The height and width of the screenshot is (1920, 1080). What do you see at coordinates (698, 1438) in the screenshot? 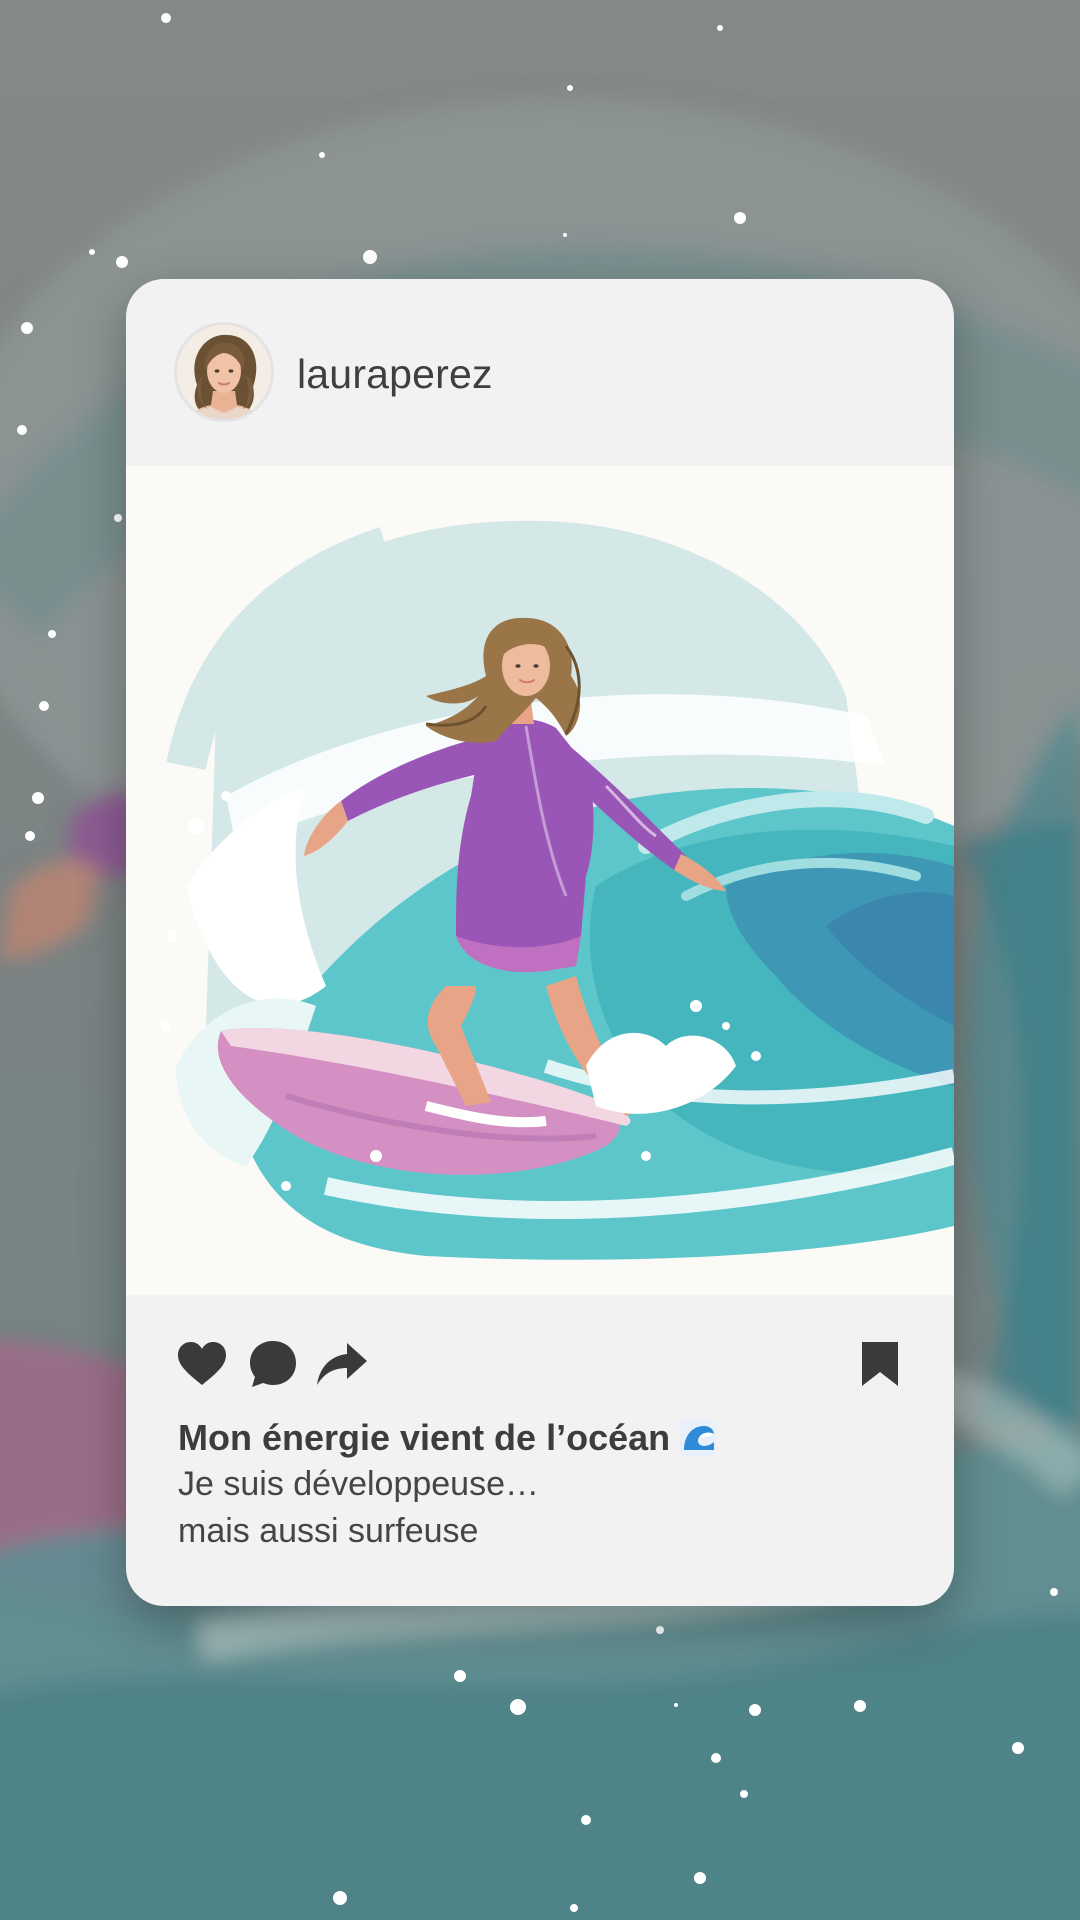
I see `wave-icon` at bounding box center [698, 1438].